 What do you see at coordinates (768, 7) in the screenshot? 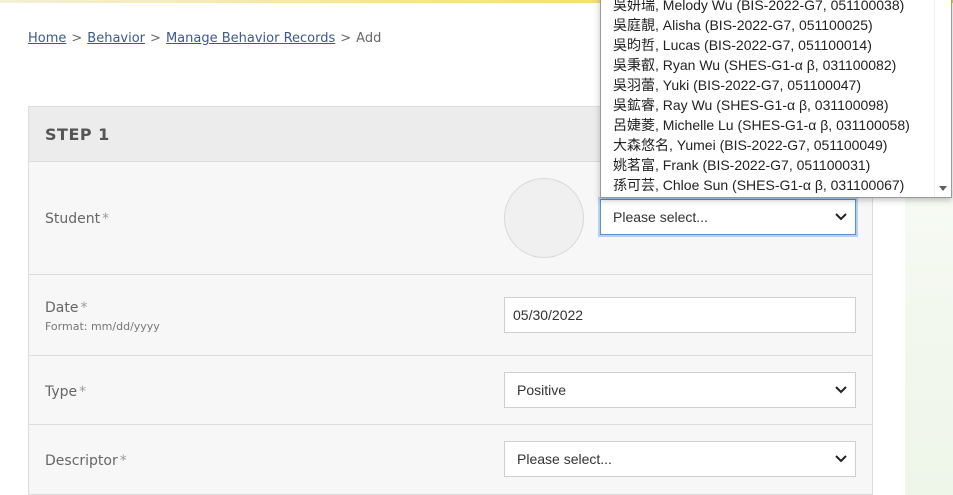
I see `student-option: 吳妍瑞, Melody Wu (BIS-2022-G7, 051100038)` at bounding box center [768, 7].